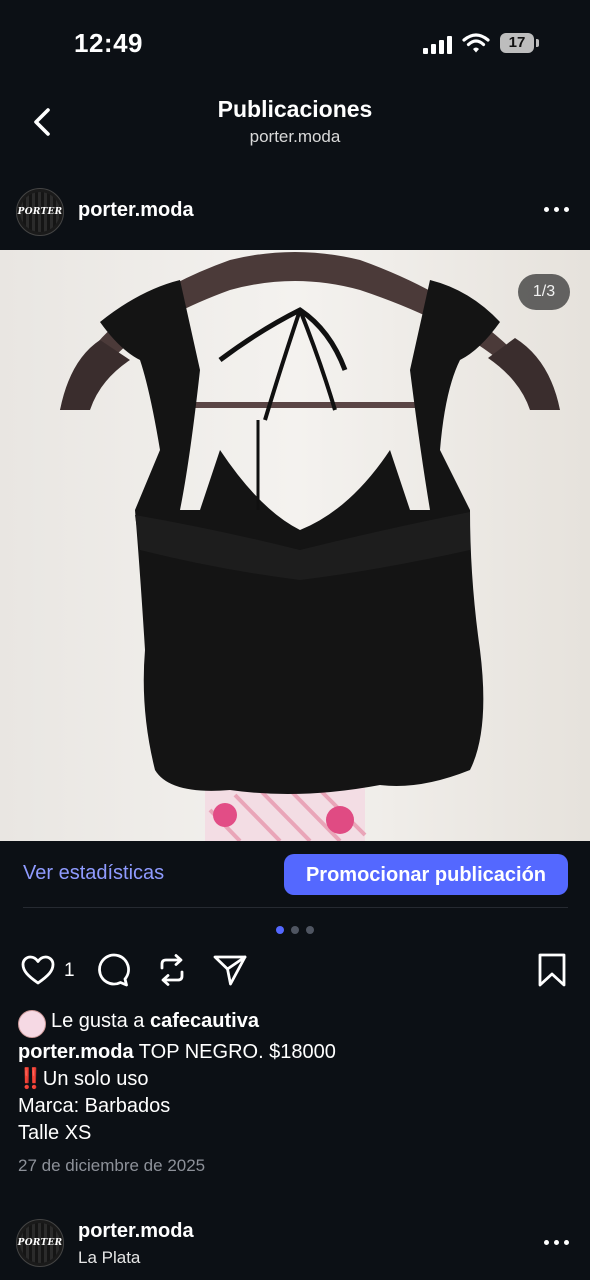 This screenshot has height=1280, width=590. Describe the element at coordinates (98, 1021) in the screenshot. I see `liked-by-prefix: Le gusta a` at that location.